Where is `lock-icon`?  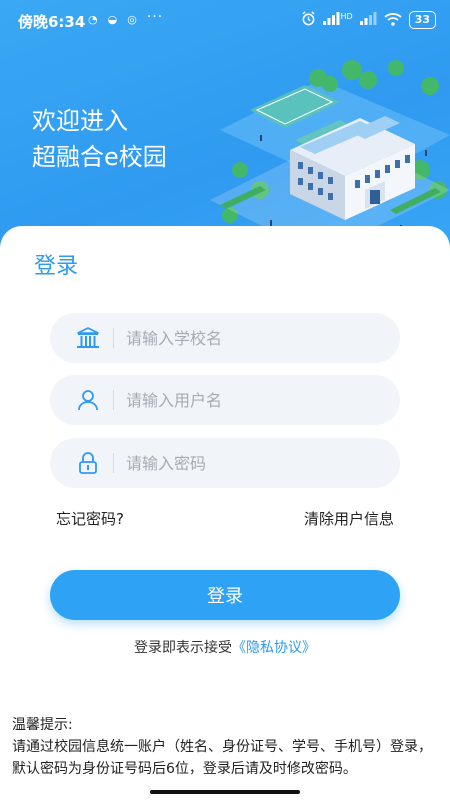
lock-icon is located at coordinates (88, 463).